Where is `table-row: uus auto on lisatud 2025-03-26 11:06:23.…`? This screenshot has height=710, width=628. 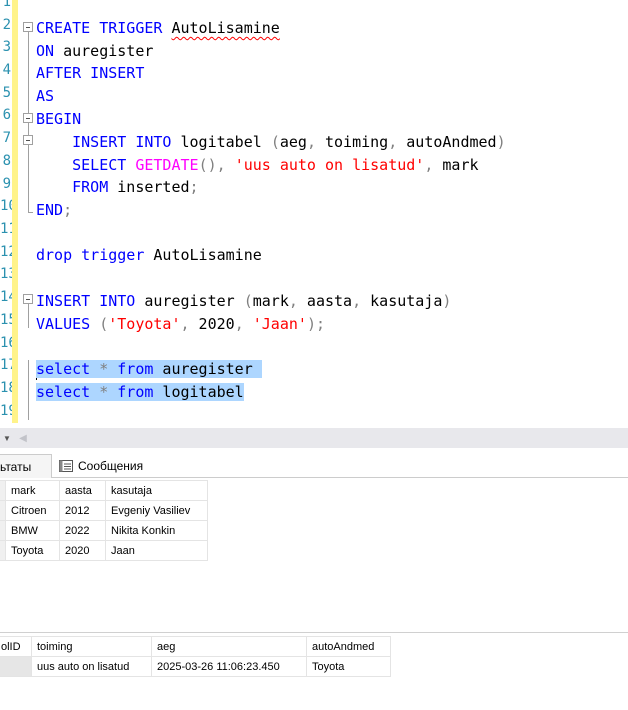
table-row: uus auto on lisatud 2025-03-26 11:06:23.… is located at coordinates (195, 666).